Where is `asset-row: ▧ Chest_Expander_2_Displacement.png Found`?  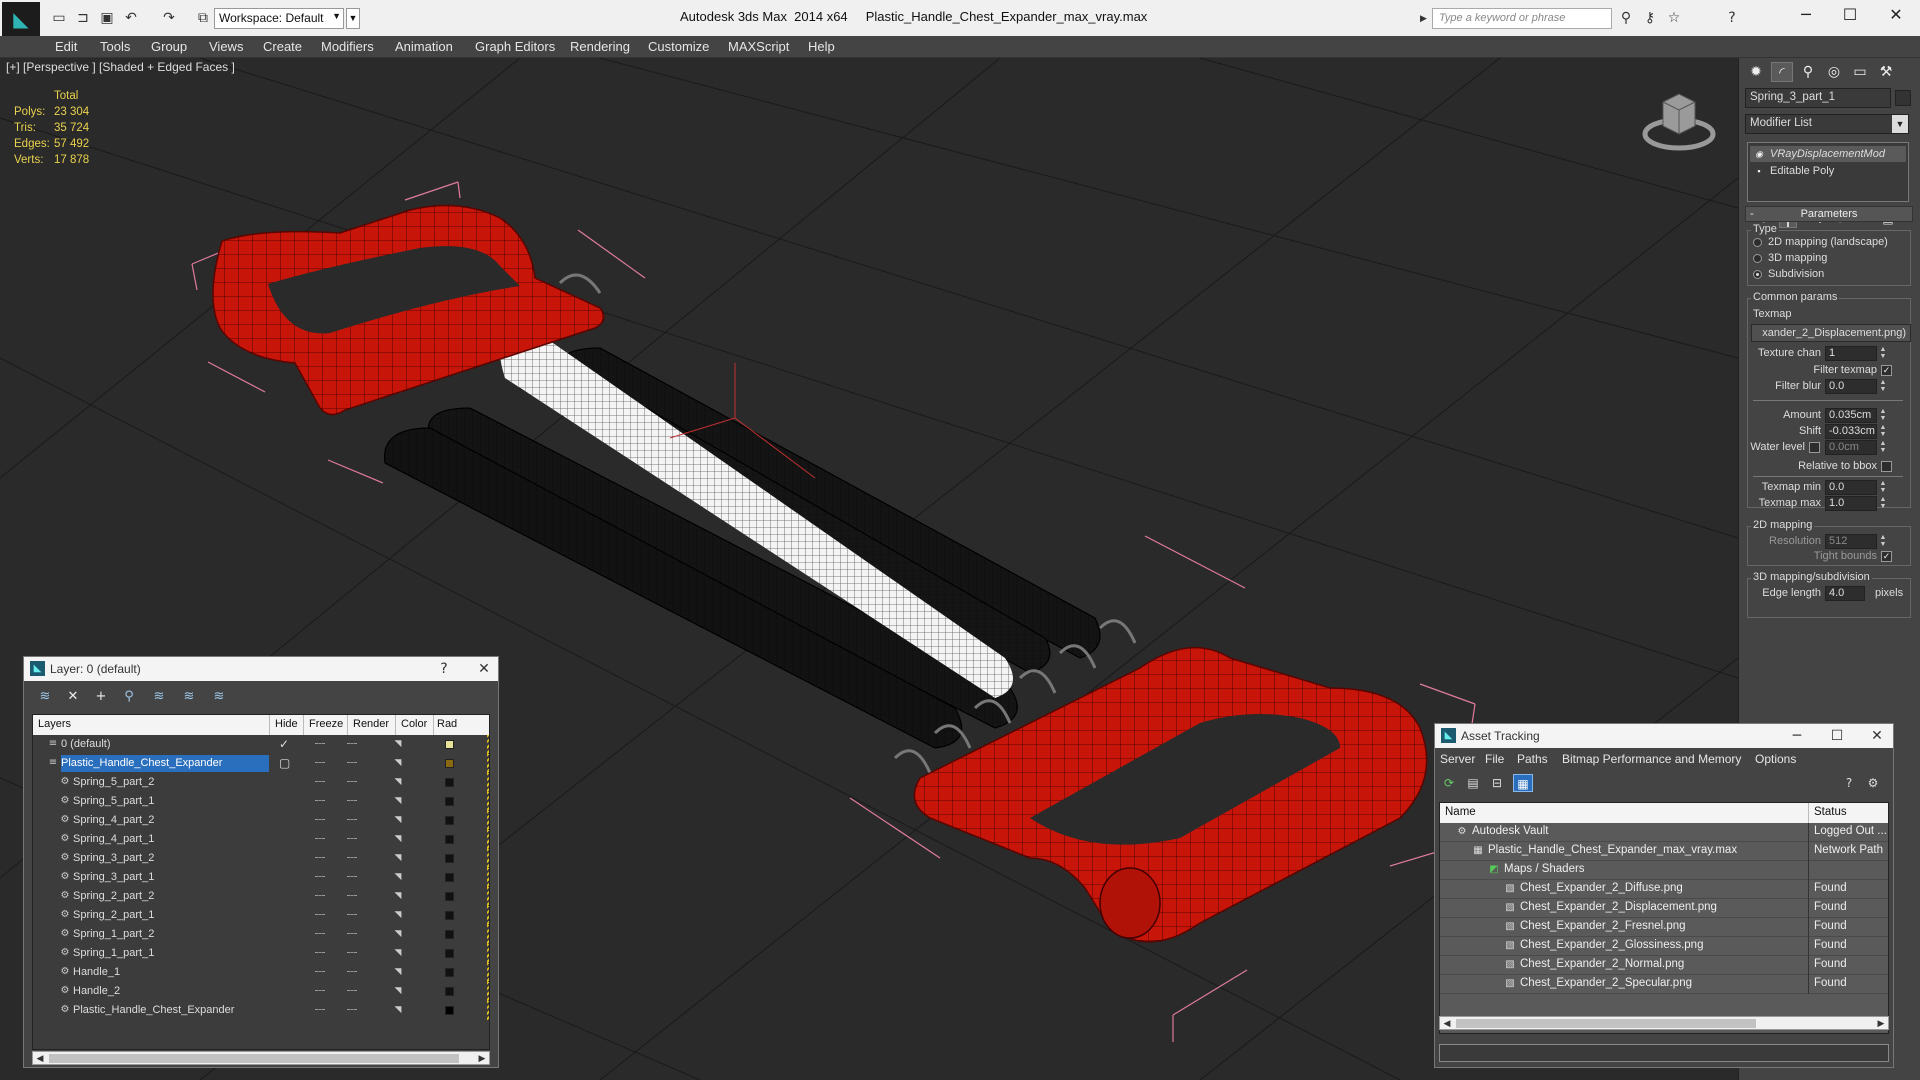
asset-row: ▧ Chest_Expander_2_Displacement.png Found is located at coordinates (1664, 908).